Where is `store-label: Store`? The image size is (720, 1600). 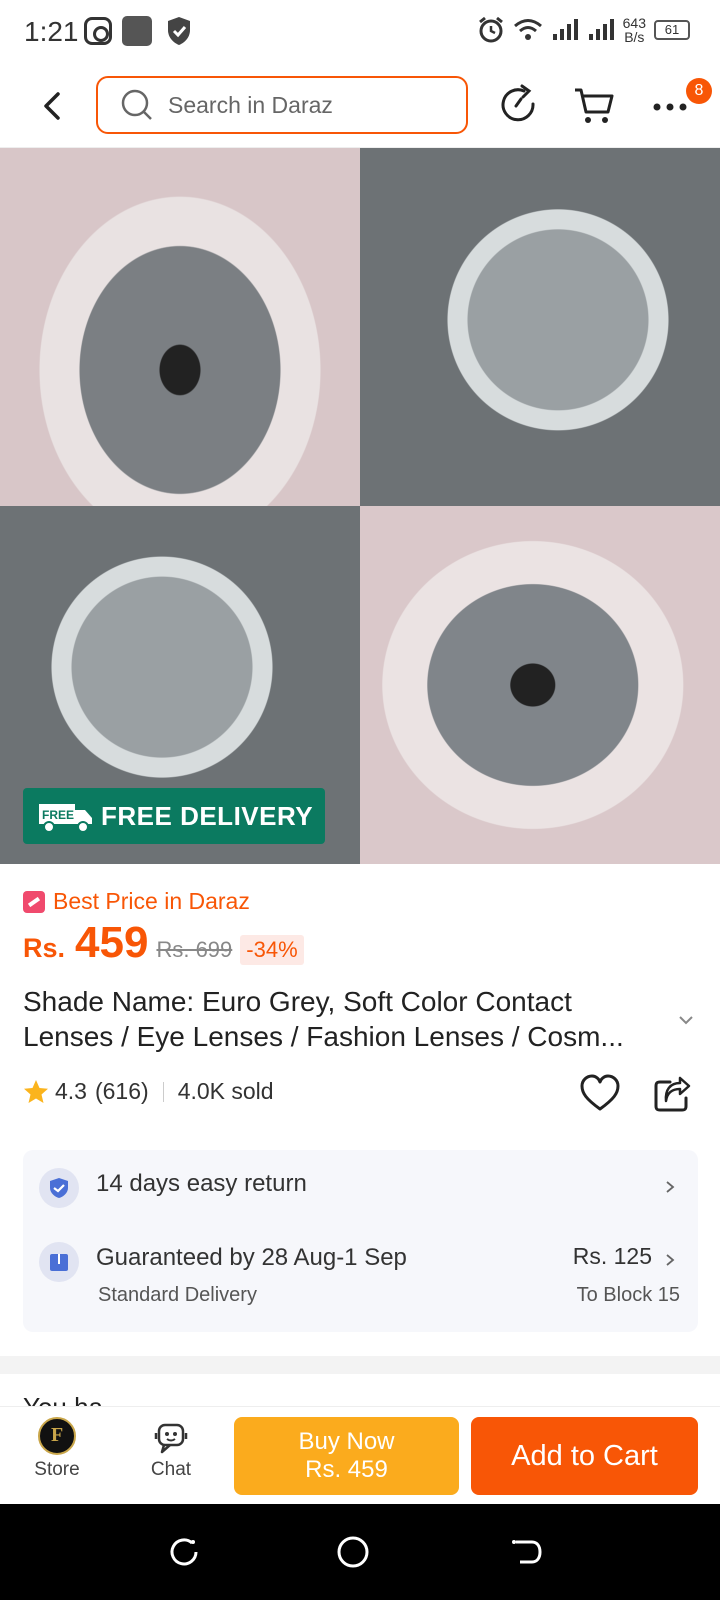 store-label: Store is located at coordinates (57, 1469).